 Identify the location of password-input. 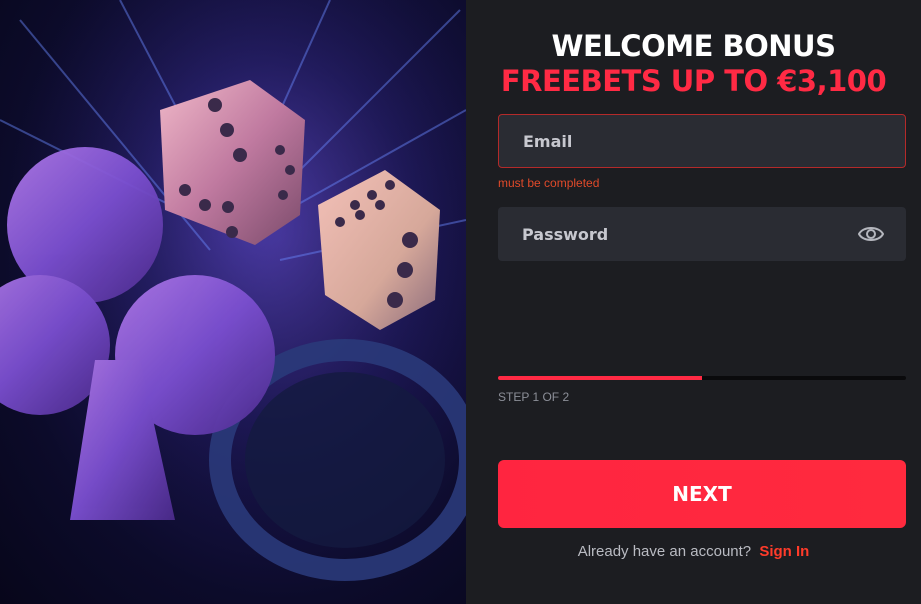
(702, 234).